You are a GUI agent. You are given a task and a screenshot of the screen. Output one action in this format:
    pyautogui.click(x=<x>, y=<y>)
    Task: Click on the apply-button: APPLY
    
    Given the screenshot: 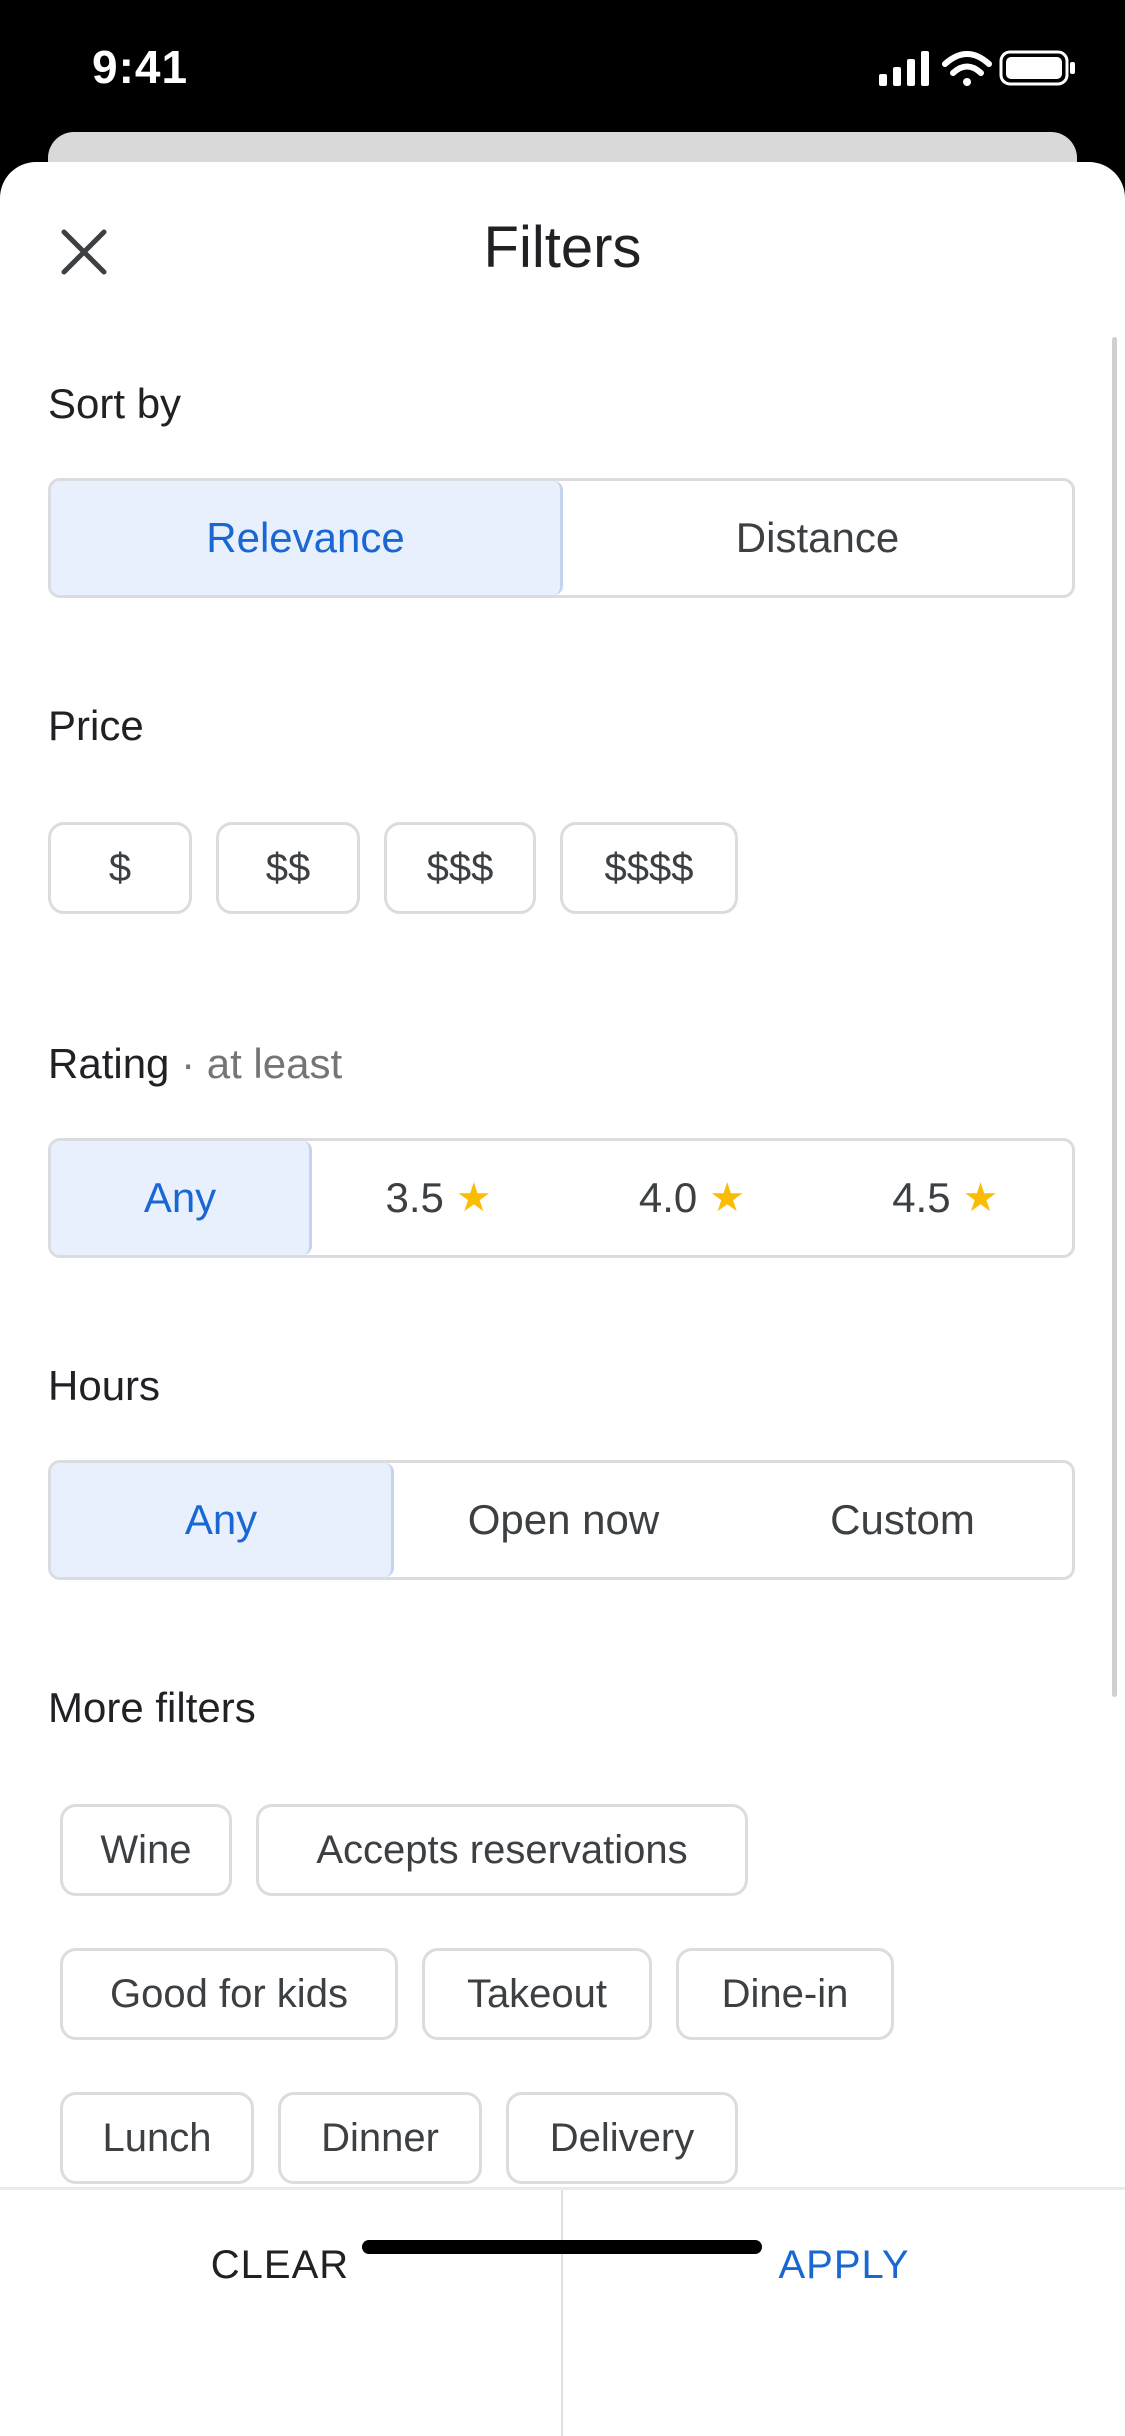 What is the action you would take?
    pyautogui.click(x=844, y=2265)
    